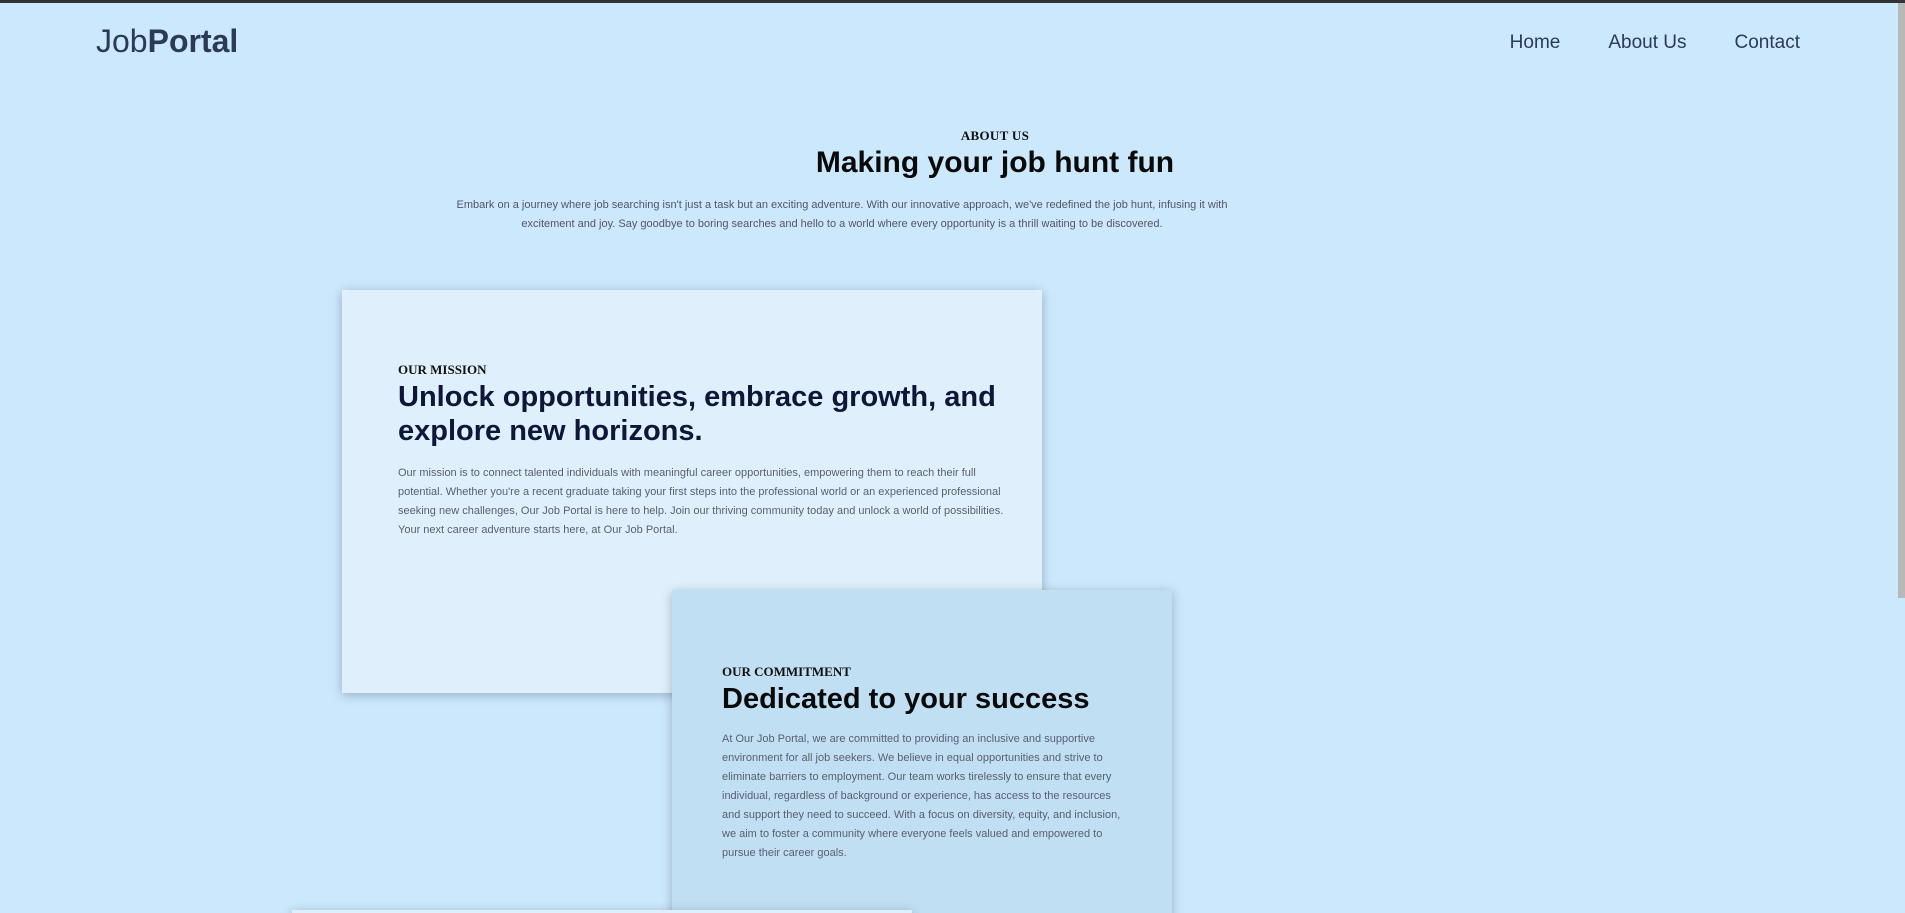 This screenshot has width=1905, height=913. Describe the element at coordinates (906, 699) in the screenshot. I see `commitment-title: Dedicated to your success` at that location.